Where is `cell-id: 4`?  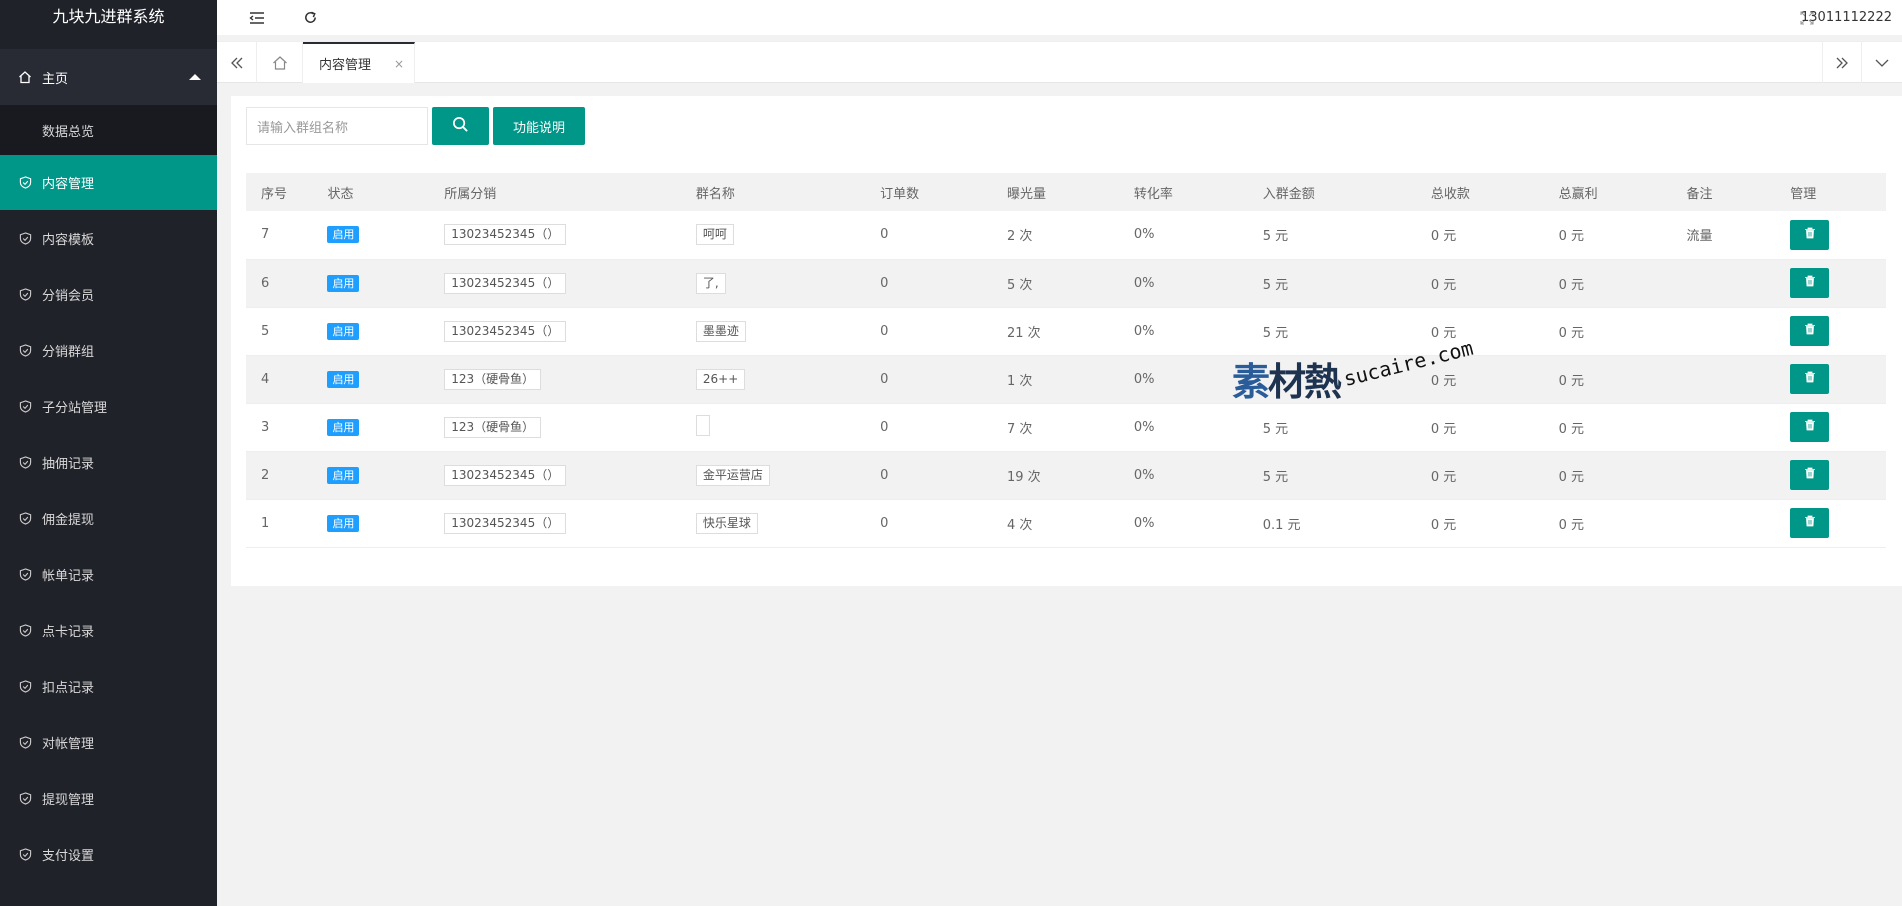 cell-id: 4 is located at coordinates (279, 379).